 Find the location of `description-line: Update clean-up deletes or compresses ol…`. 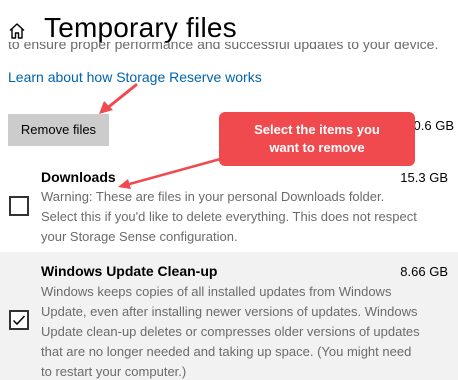

description-line: Update clean-up deletes or compresses ol… is located at coordinates (230, 331).